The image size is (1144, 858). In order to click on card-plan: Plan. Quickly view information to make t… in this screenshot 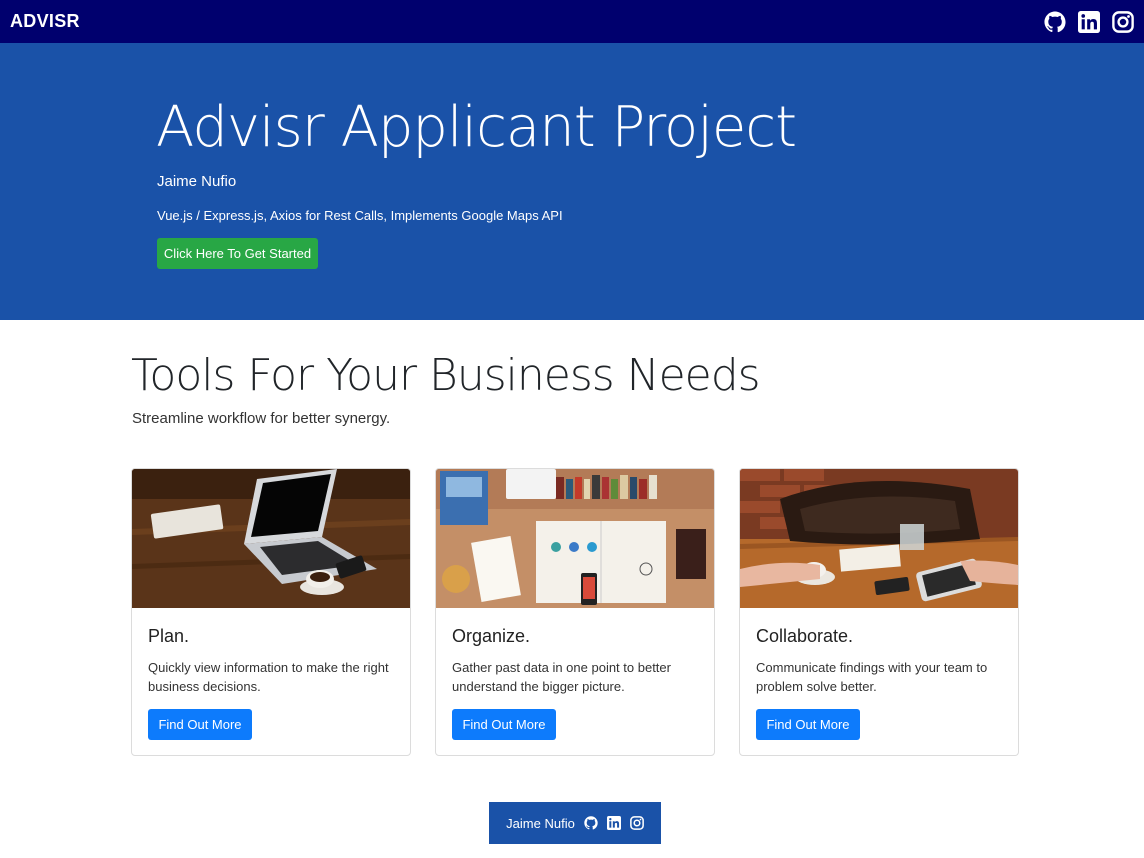, I will do `click(271, 612)`.